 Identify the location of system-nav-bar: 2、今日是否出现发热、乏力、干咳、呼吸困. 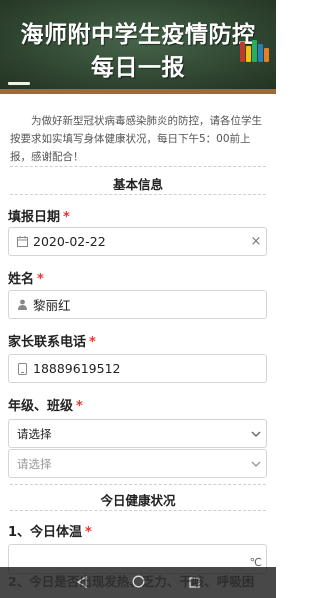
(138, 582).